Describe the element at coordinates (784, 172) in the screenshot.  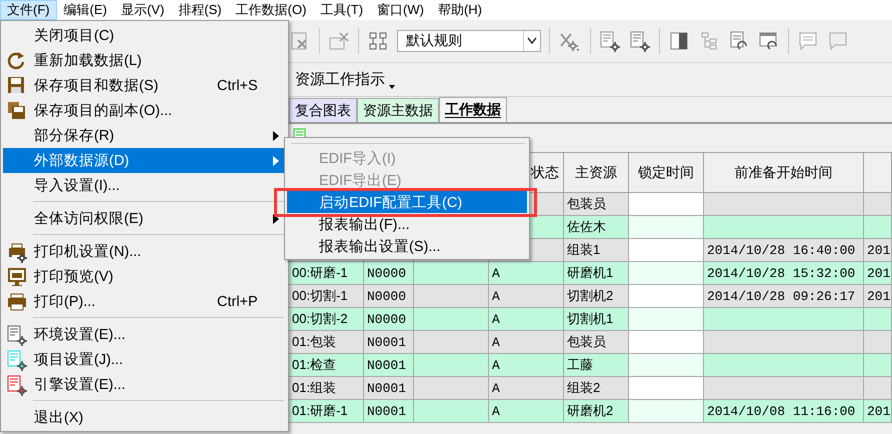
I see `column-header: 前准备开始时间` at that location.